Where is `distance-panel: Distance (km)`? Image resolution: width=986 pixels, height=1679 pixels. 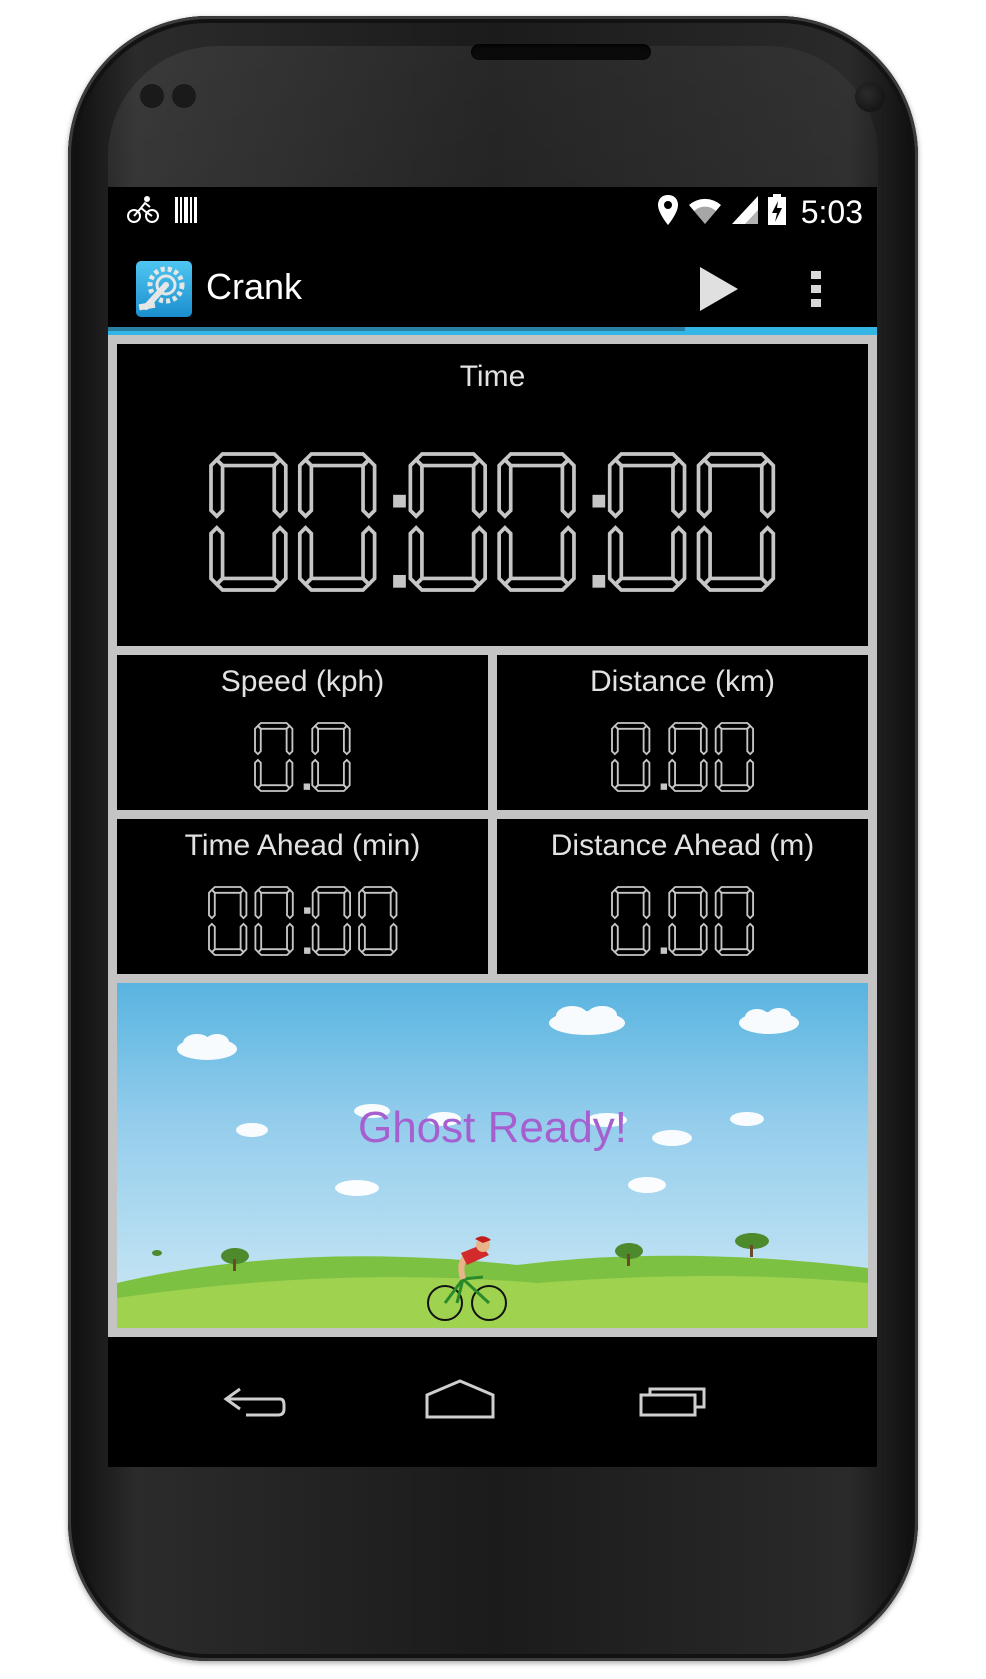 distance-panel: Distance (km) is located at coordinates (682, 732).